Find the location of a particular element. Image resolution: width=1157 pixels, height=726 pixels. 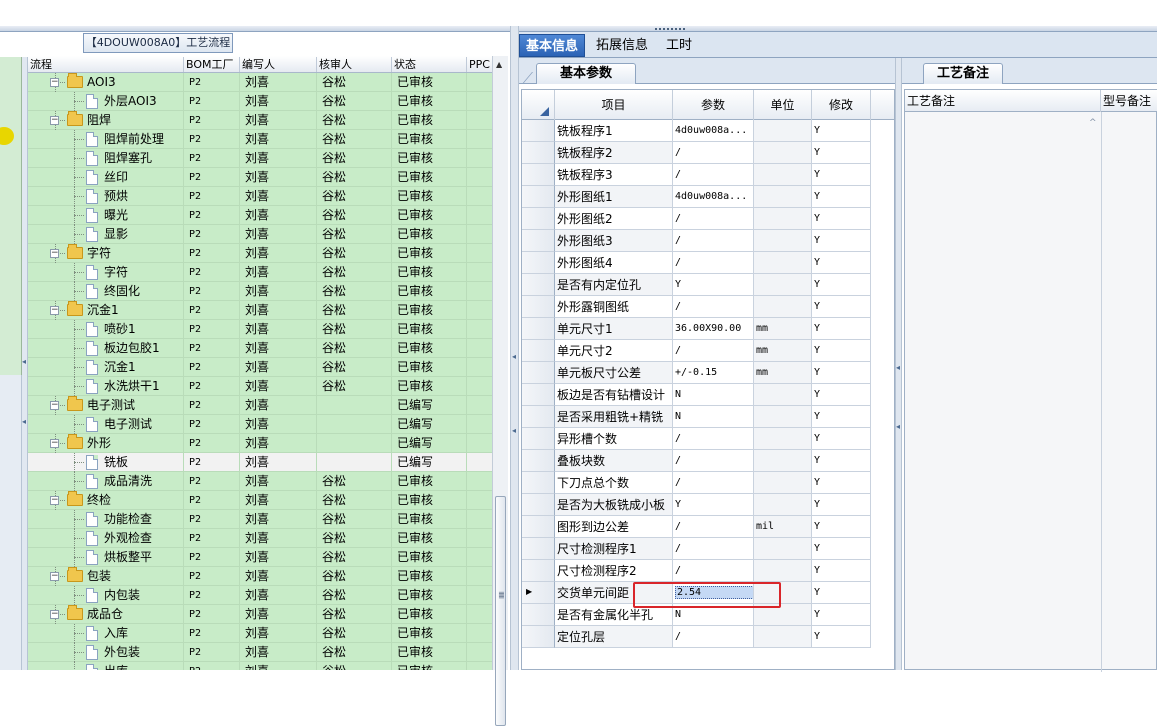

param-cell-param: N is located at coordinates (713, 417).